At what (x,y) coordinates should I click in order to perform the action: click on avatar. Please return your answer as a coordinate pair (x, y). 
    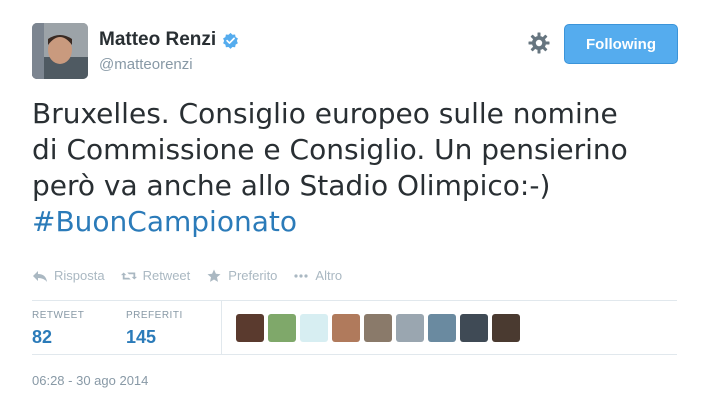
    Looking at the image, I should click on (60, 51).